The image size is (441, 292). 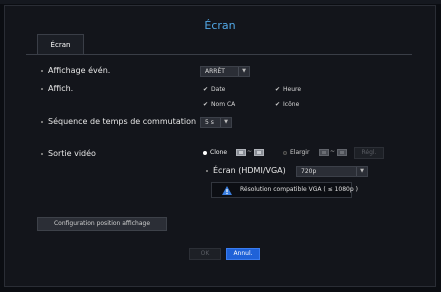 What do you see at coordinates (122, 121) in the screenshot?
I see `switch-sequence-label: Séquence de temps de commutation` at bounding box center [122, 121].